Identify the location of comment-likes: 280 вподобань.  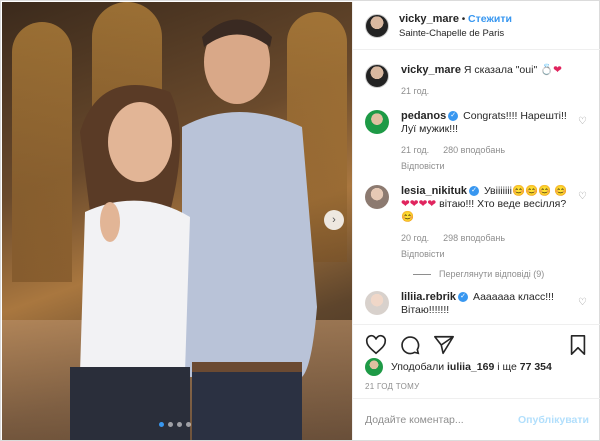
(474, 150).